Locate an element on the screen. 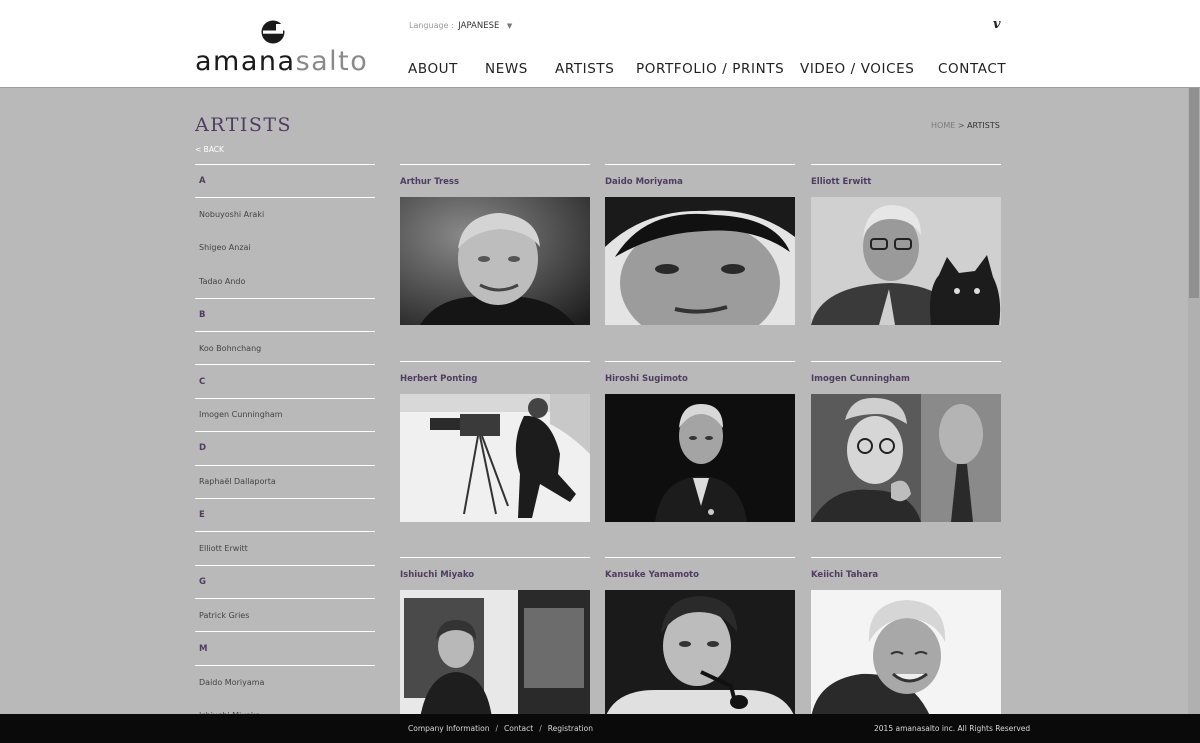 The height and width of the screenshot is (743, 1200). artist-card: Ishiuchi Miyako is located at coordinates (495, 637).